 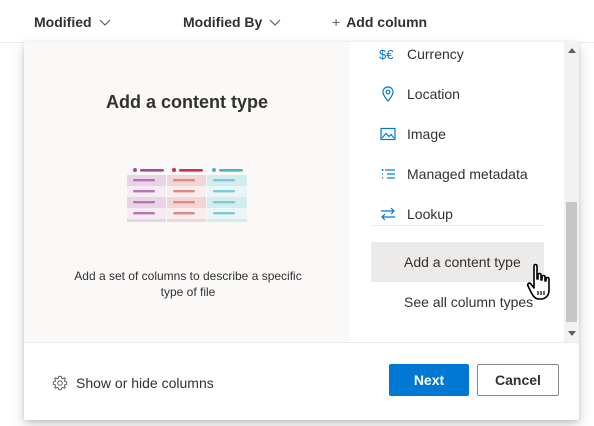 I want to click on triangle-up-icon, so click(x=571, y=50).